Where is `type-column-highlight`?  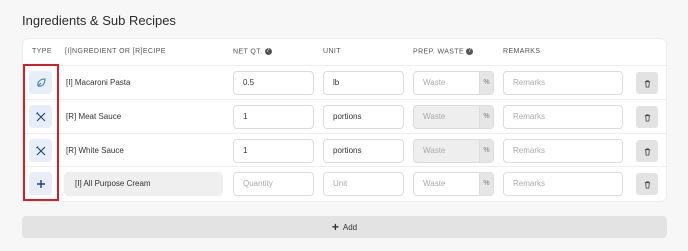 type-column-highlight is located at coordinates (41, 132).